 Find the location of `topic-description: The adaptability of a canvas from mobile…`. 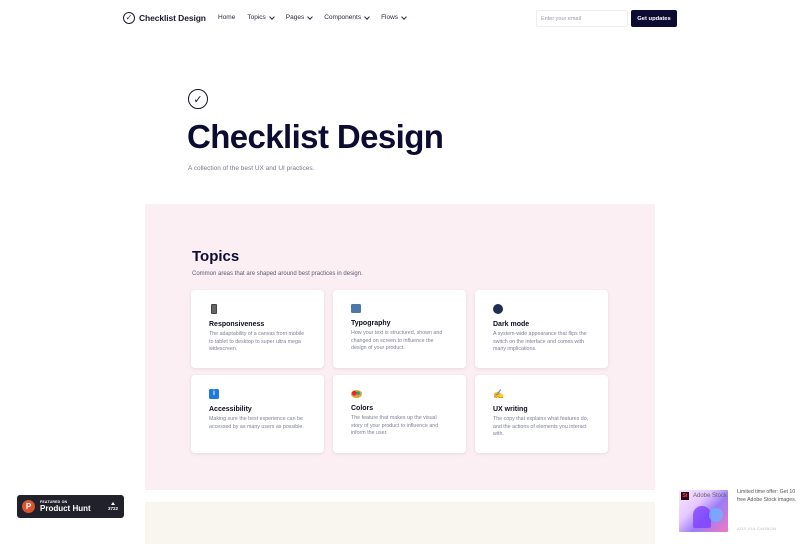

topic-description: The adaptability of a canvas from mobile… is located at coordinates (257, 342).